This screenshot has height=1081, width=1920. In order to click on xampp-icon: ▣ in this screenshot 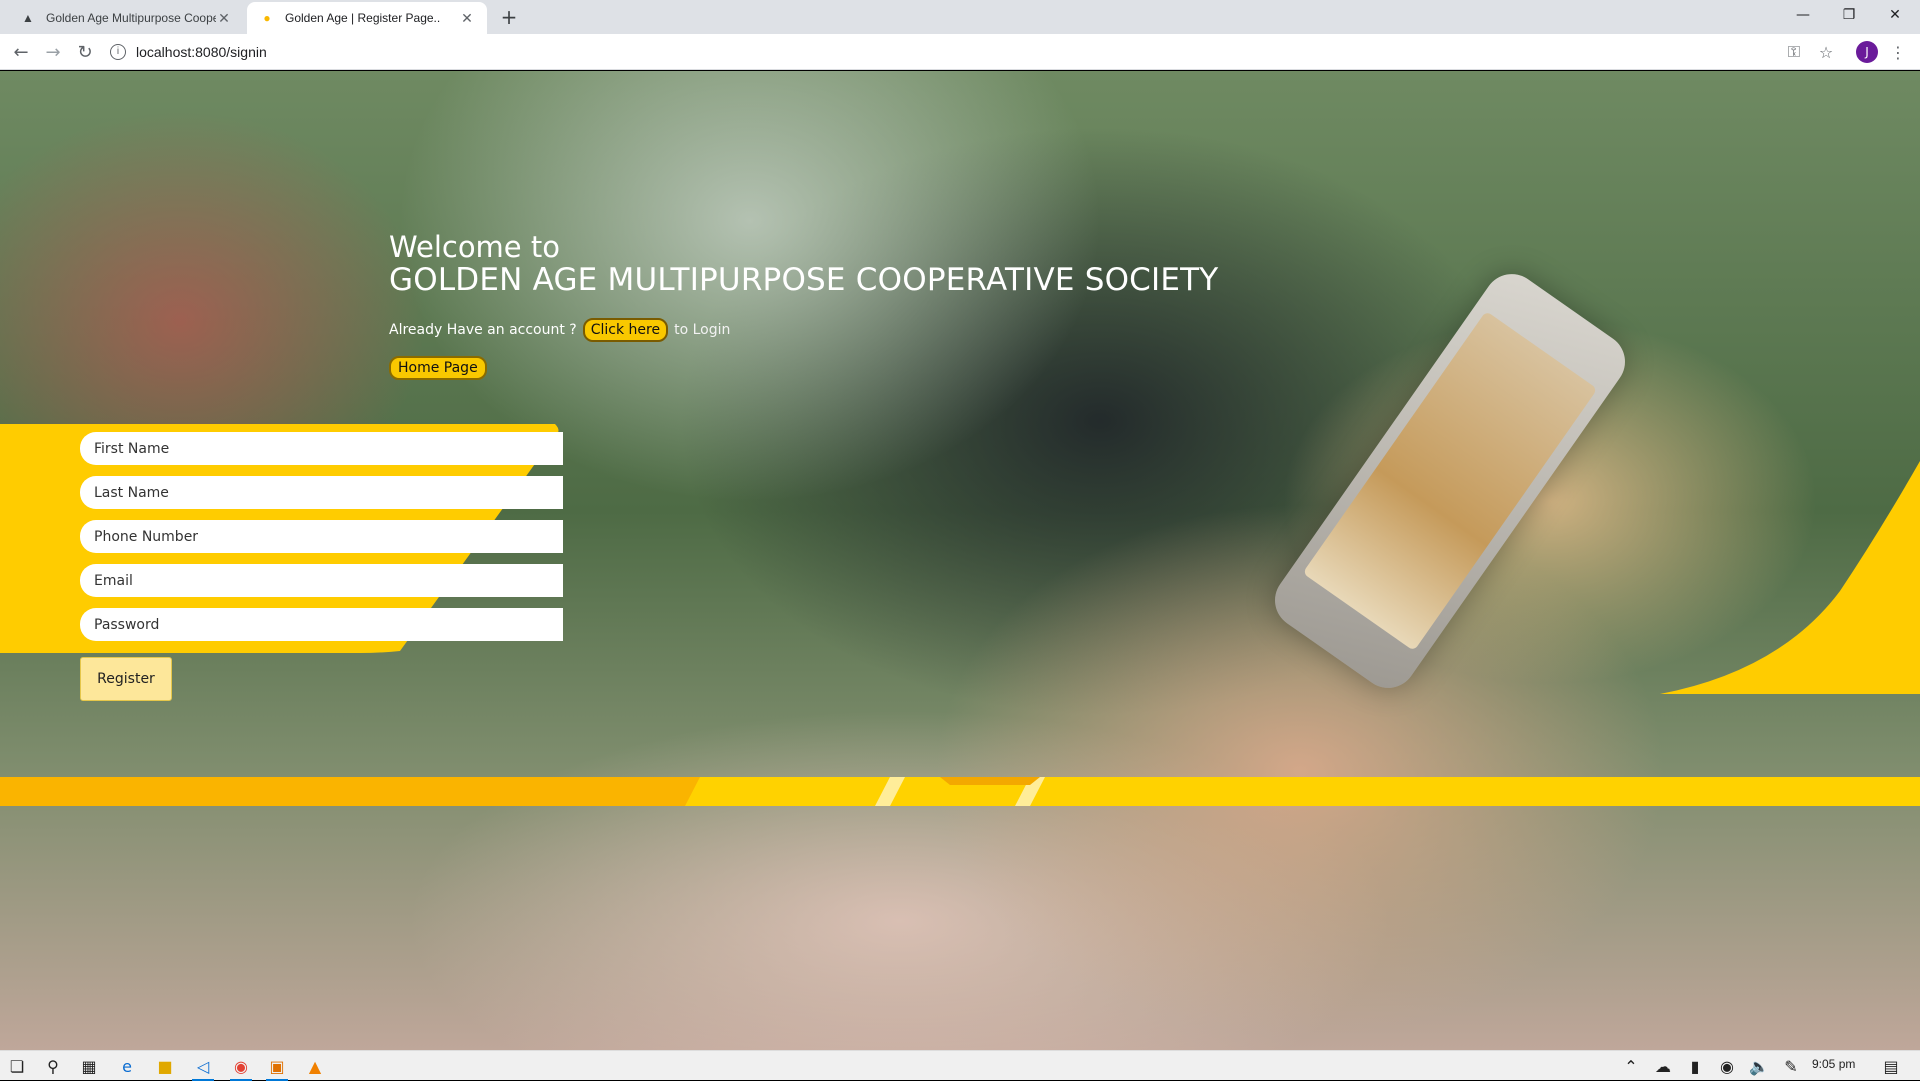, I will do `click(277, 1067)`.